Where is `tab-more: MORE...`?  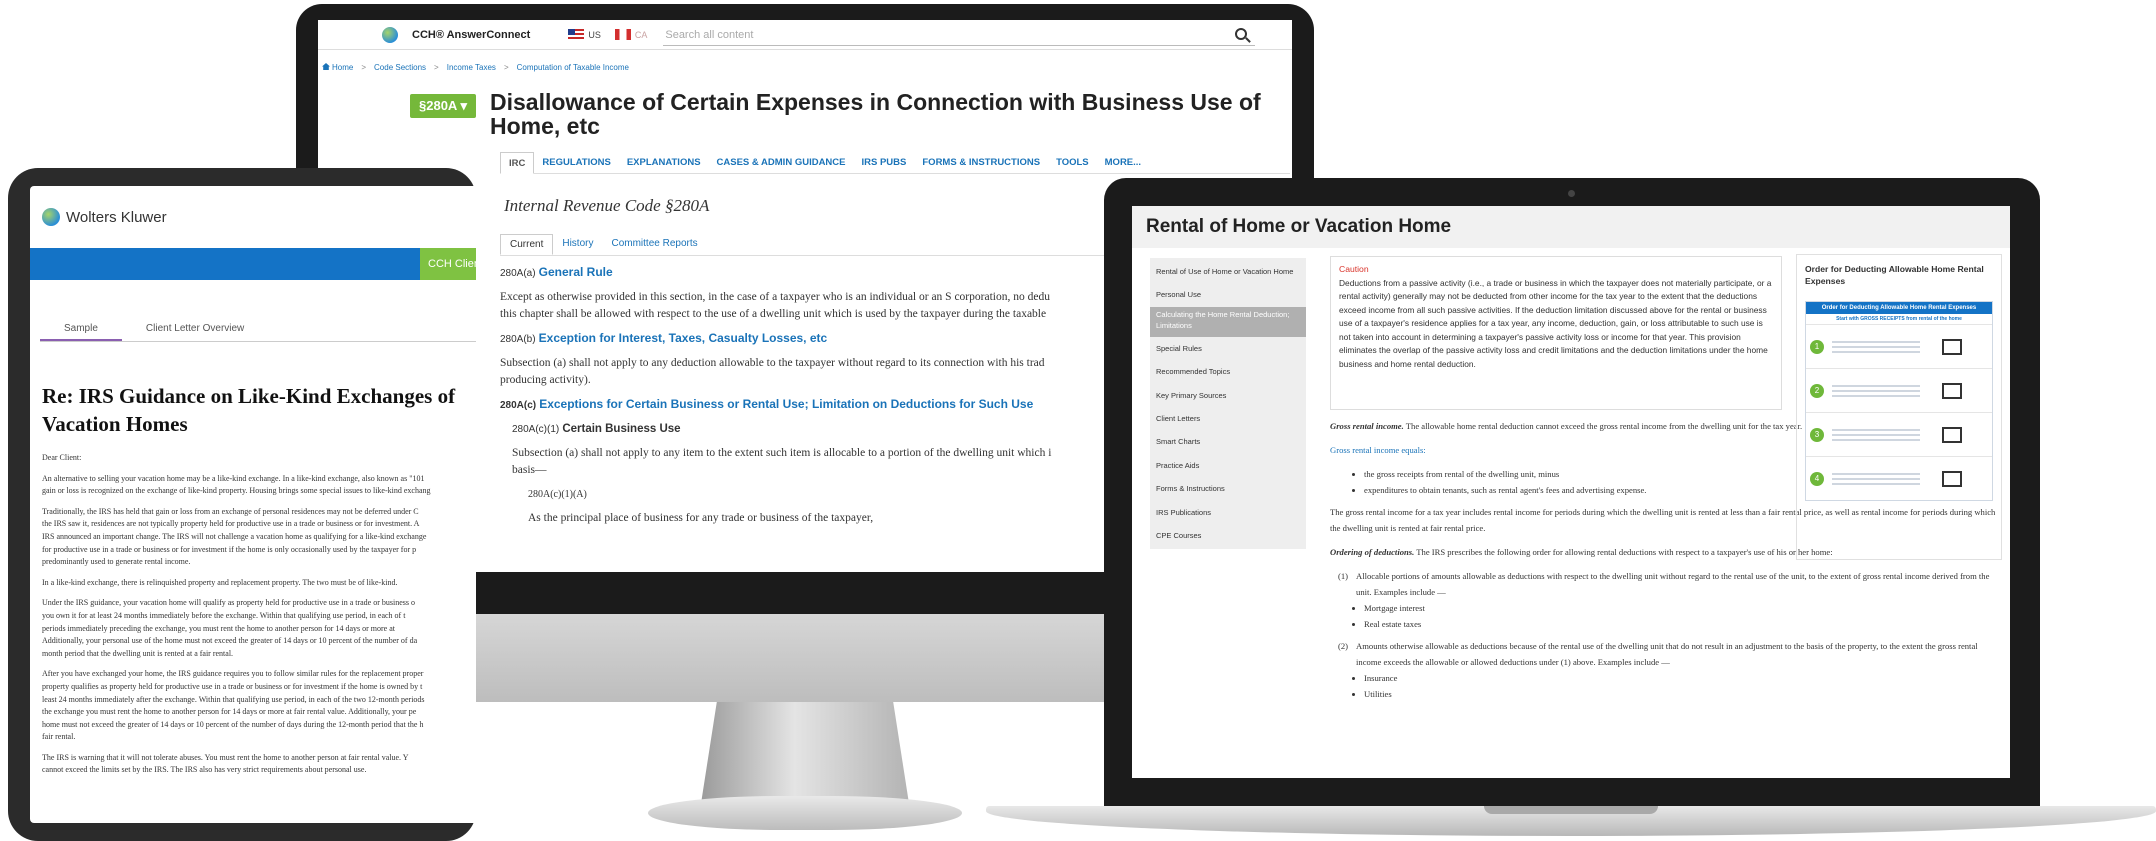
tab-more: MORE... is located at coordinates (1123, 162).